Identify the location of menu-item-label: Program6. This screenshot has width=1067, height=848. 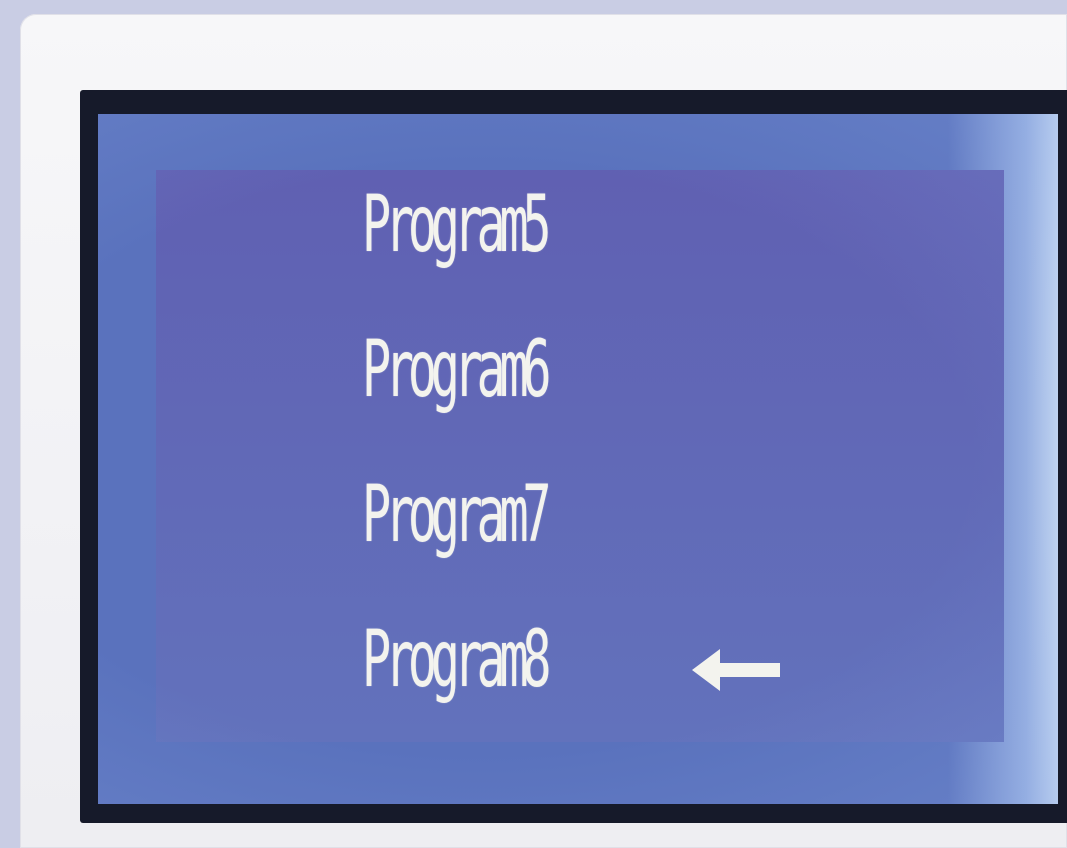
(457, 370).